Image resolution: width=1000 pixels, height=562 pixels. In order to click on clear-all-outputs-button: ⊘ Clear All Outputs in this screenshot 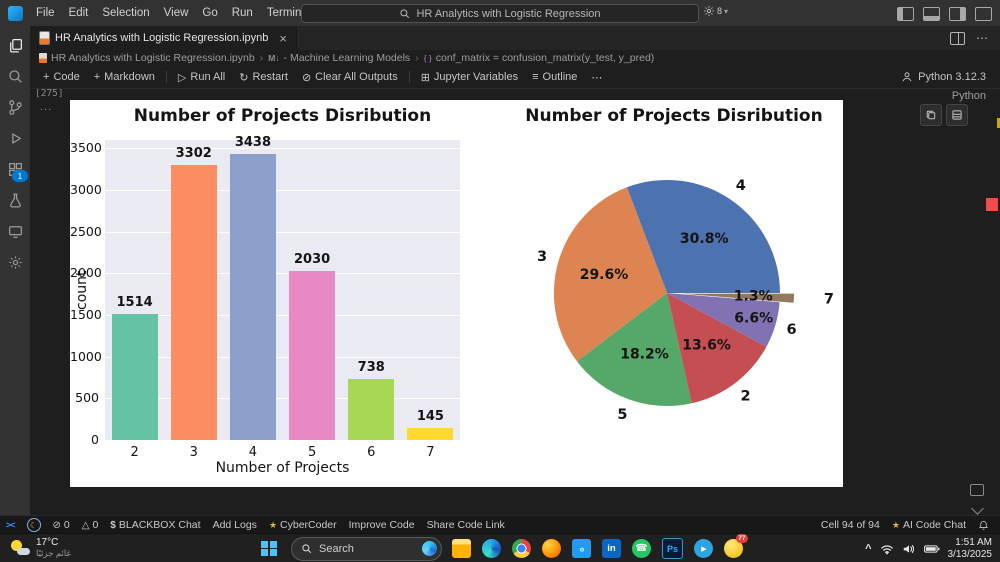, I will do `click(350, 77)`.